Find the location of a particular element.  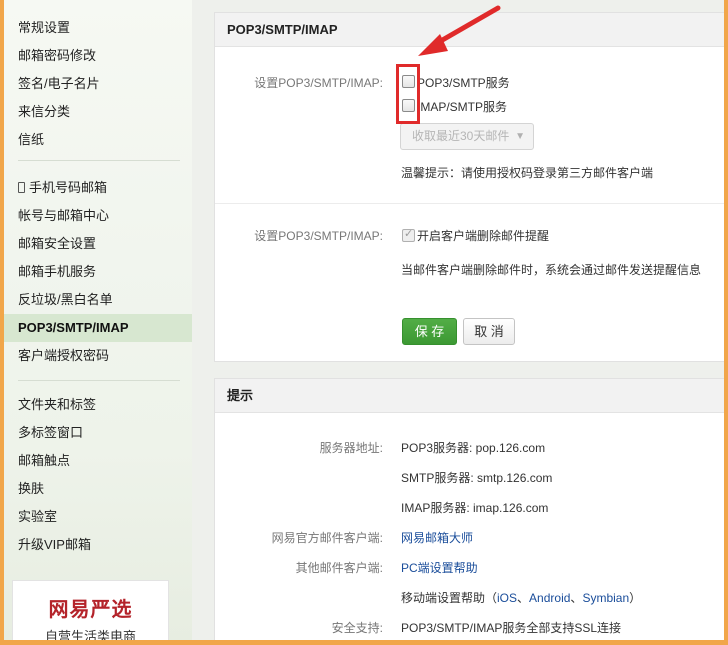

sidebar-item-touchpoints: 邮箱触点 is located at coordinates (44, 461).